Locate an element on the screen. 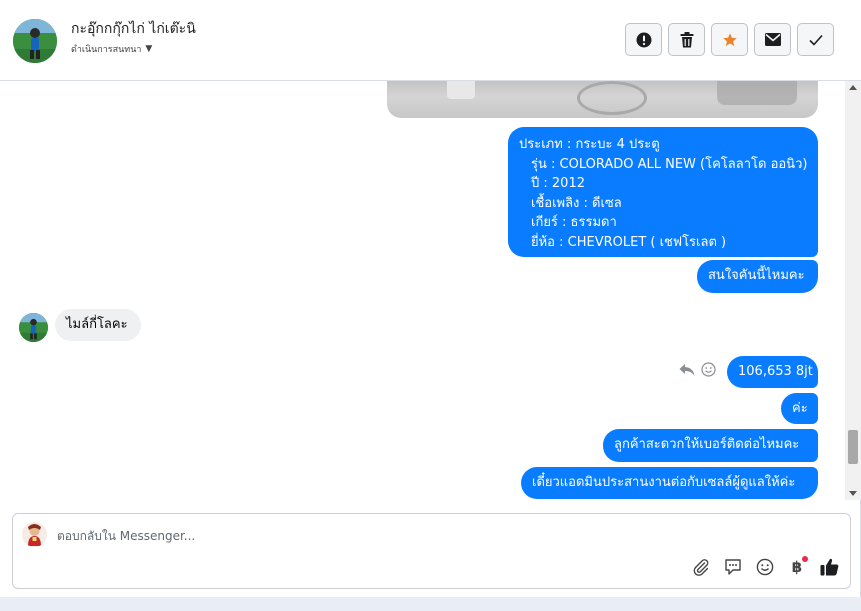  conversation-actions-dropdown: ดำเนินการสนทนา ▼ is located at coordinates (111, 49).